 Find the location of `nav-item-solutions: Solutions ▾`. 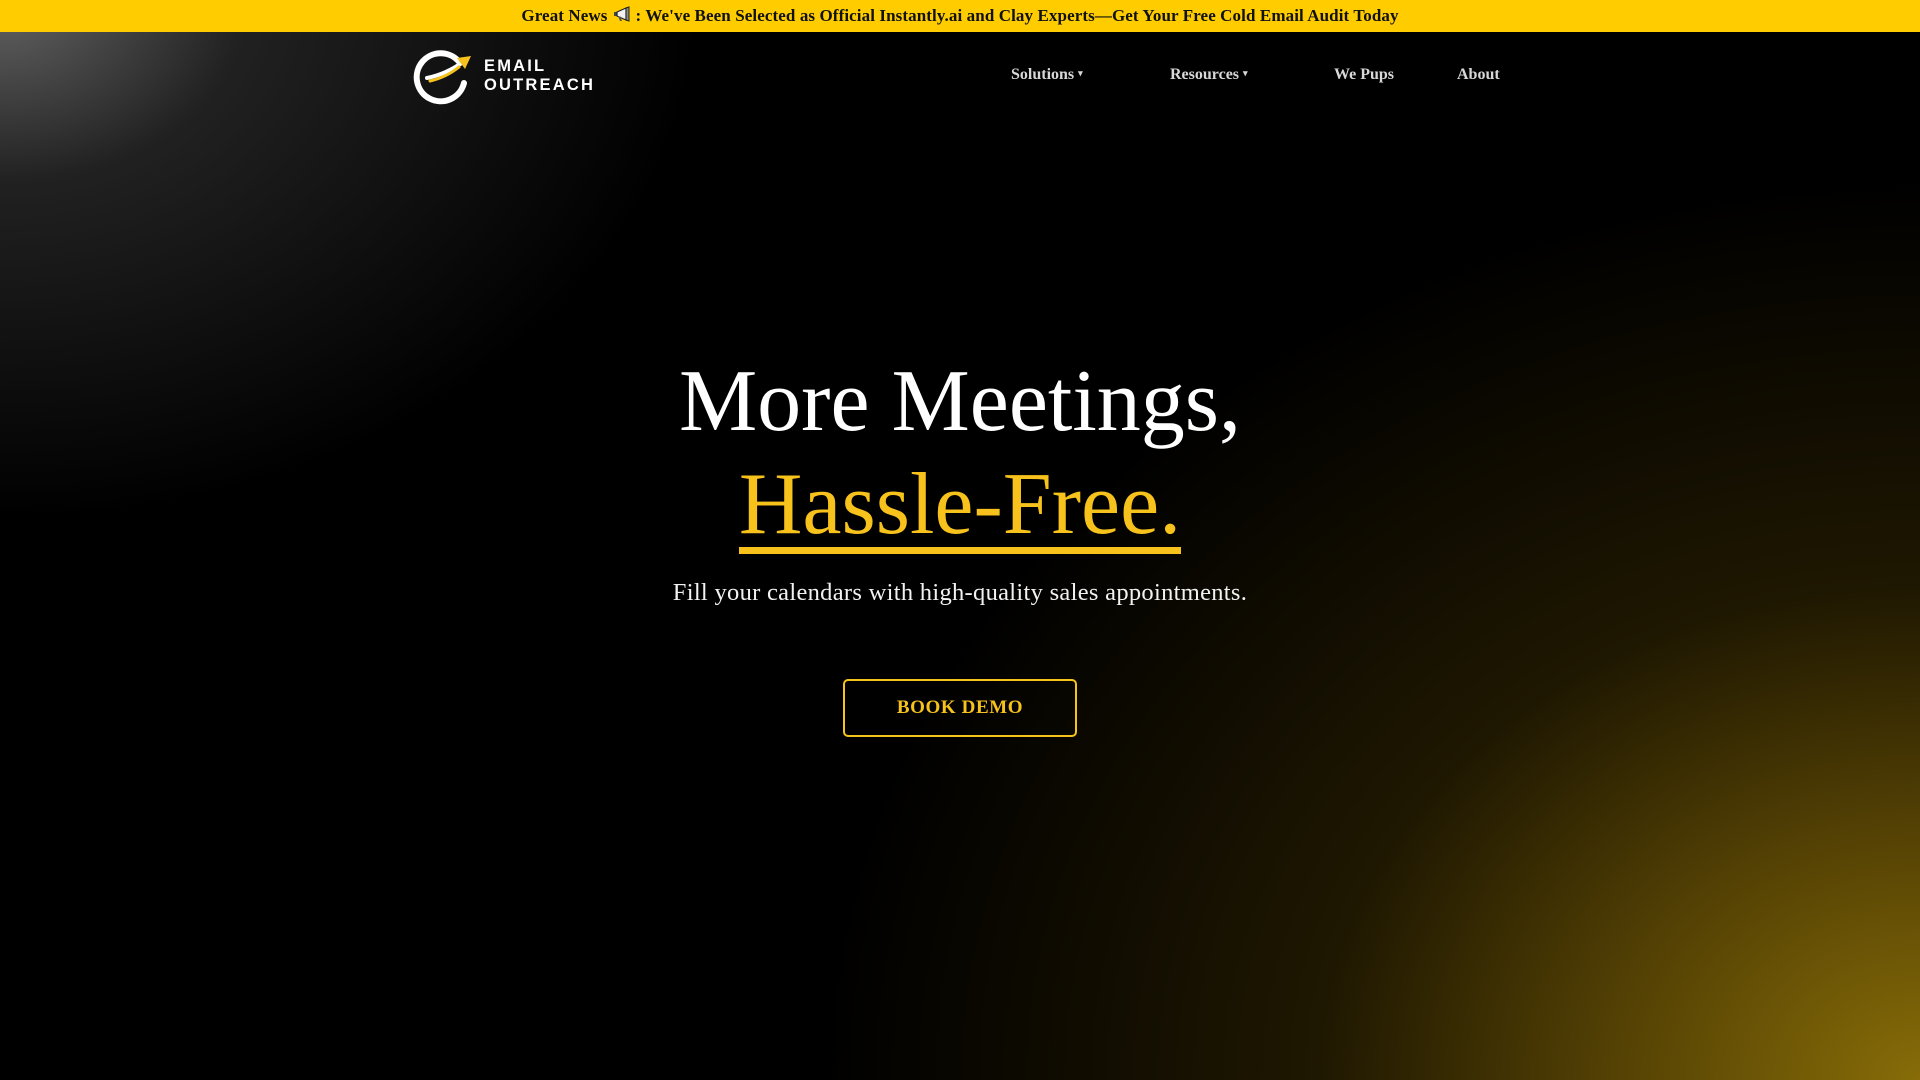

nav-item-solutions: Solutions ▾ is located at coordinates (1047, 75).